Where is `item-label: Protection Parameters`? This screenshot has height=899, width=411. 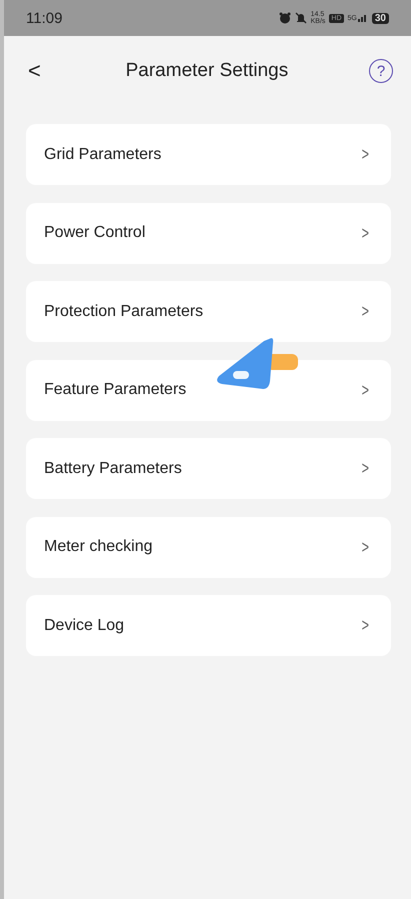
item-label: Protection Parameters is located at coordinates (124, 311).